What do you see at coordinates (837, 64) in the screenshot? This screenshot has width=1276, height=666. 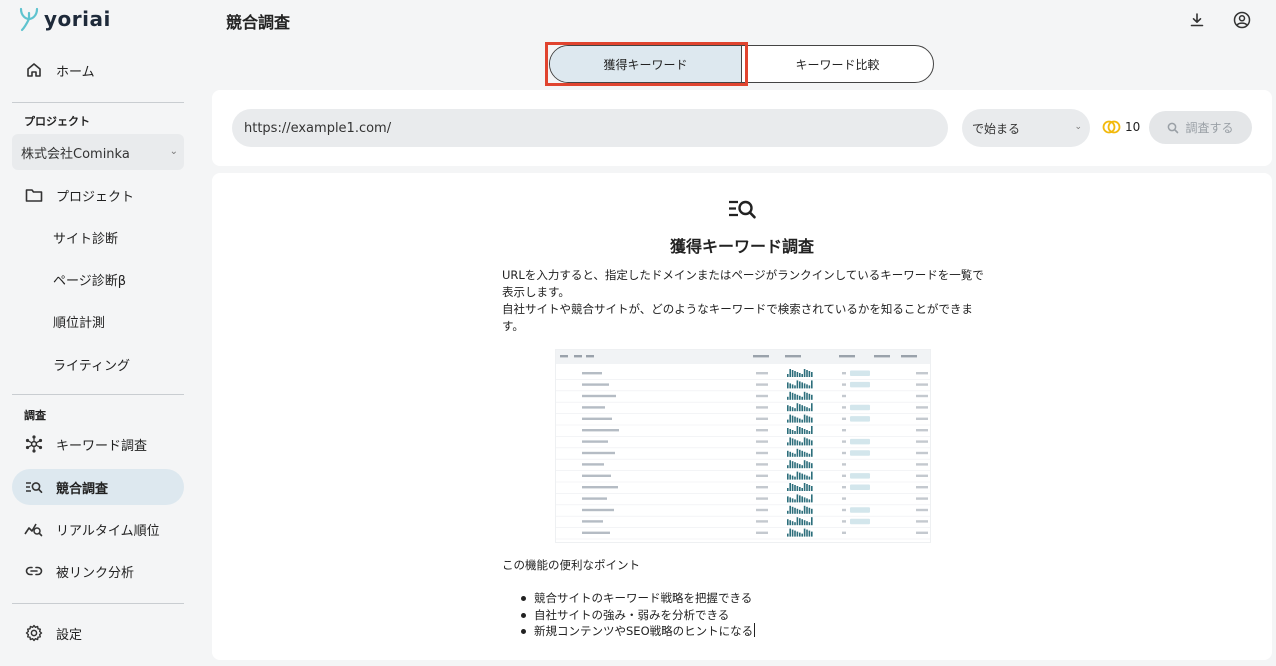 I see `tab-keyword-compare: キーワード比較` at bounding box center [837, 64].